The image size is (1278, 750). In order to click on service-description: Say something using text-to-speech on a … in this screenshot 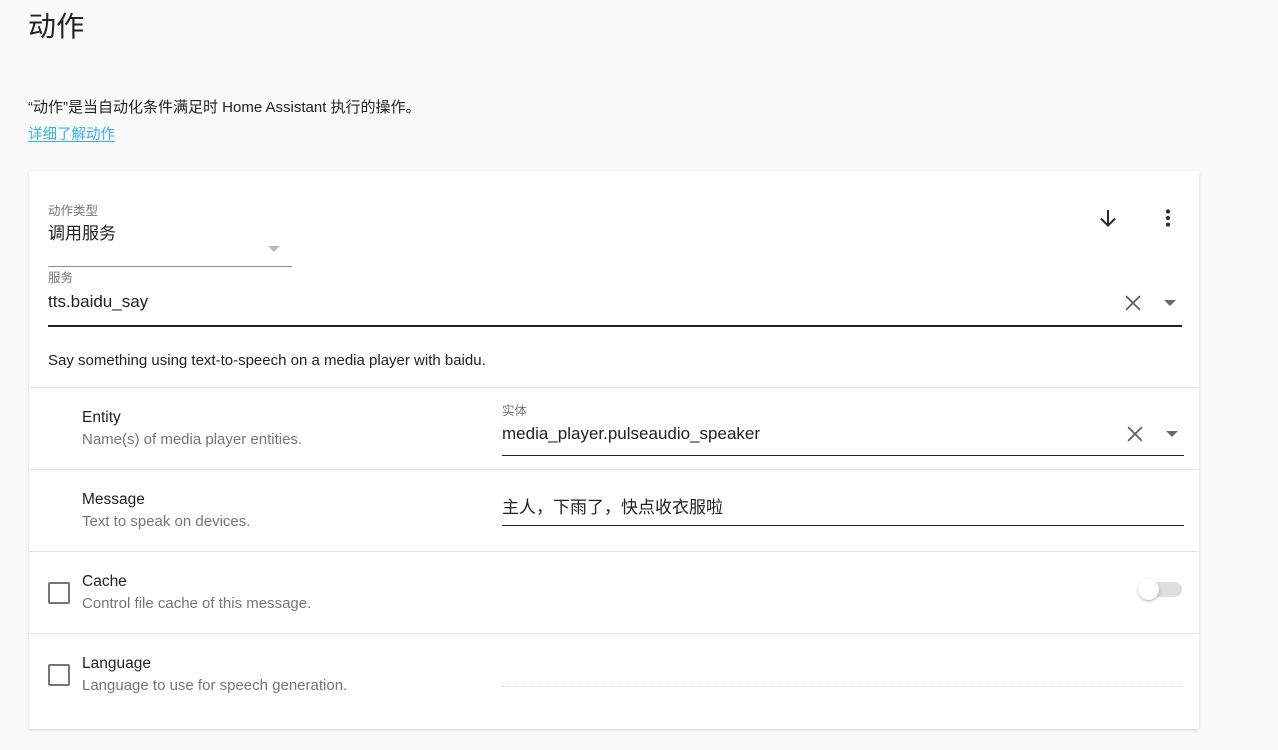, I will do `click(267, 360)`.